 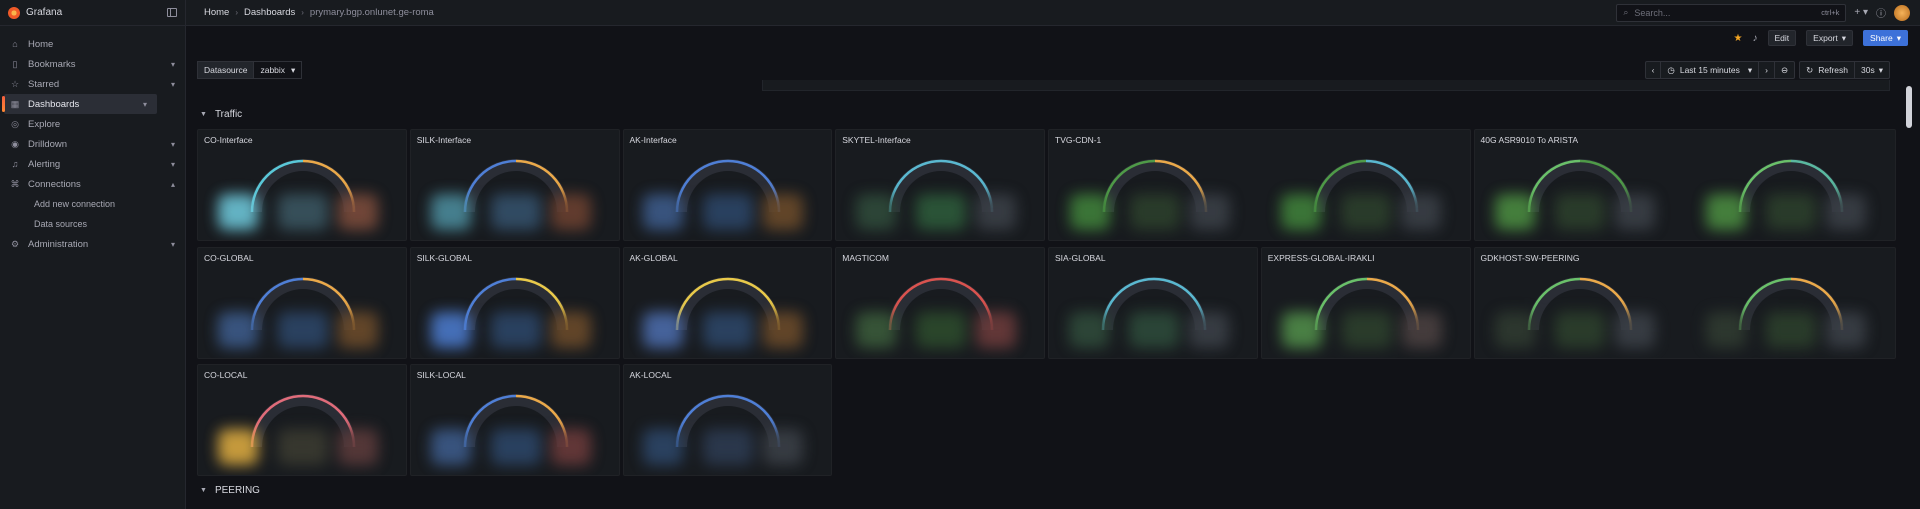 What do you see at coordinates (441, 375) in the screenshot?
I see `panel-title: SILK-LOCAL` at bounding box center [441, 375].